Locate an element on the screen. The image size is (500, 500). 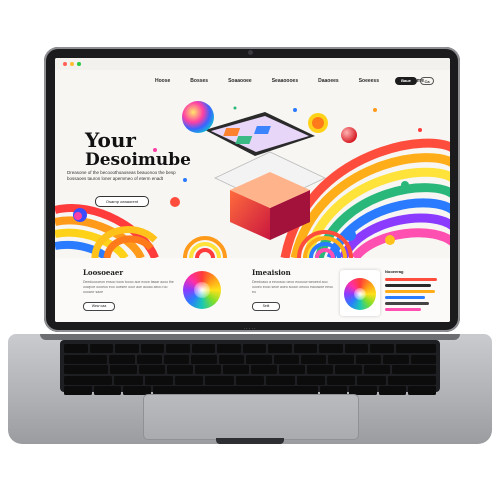
nav-primary-button: Baue is located at coordinates (406, 81).